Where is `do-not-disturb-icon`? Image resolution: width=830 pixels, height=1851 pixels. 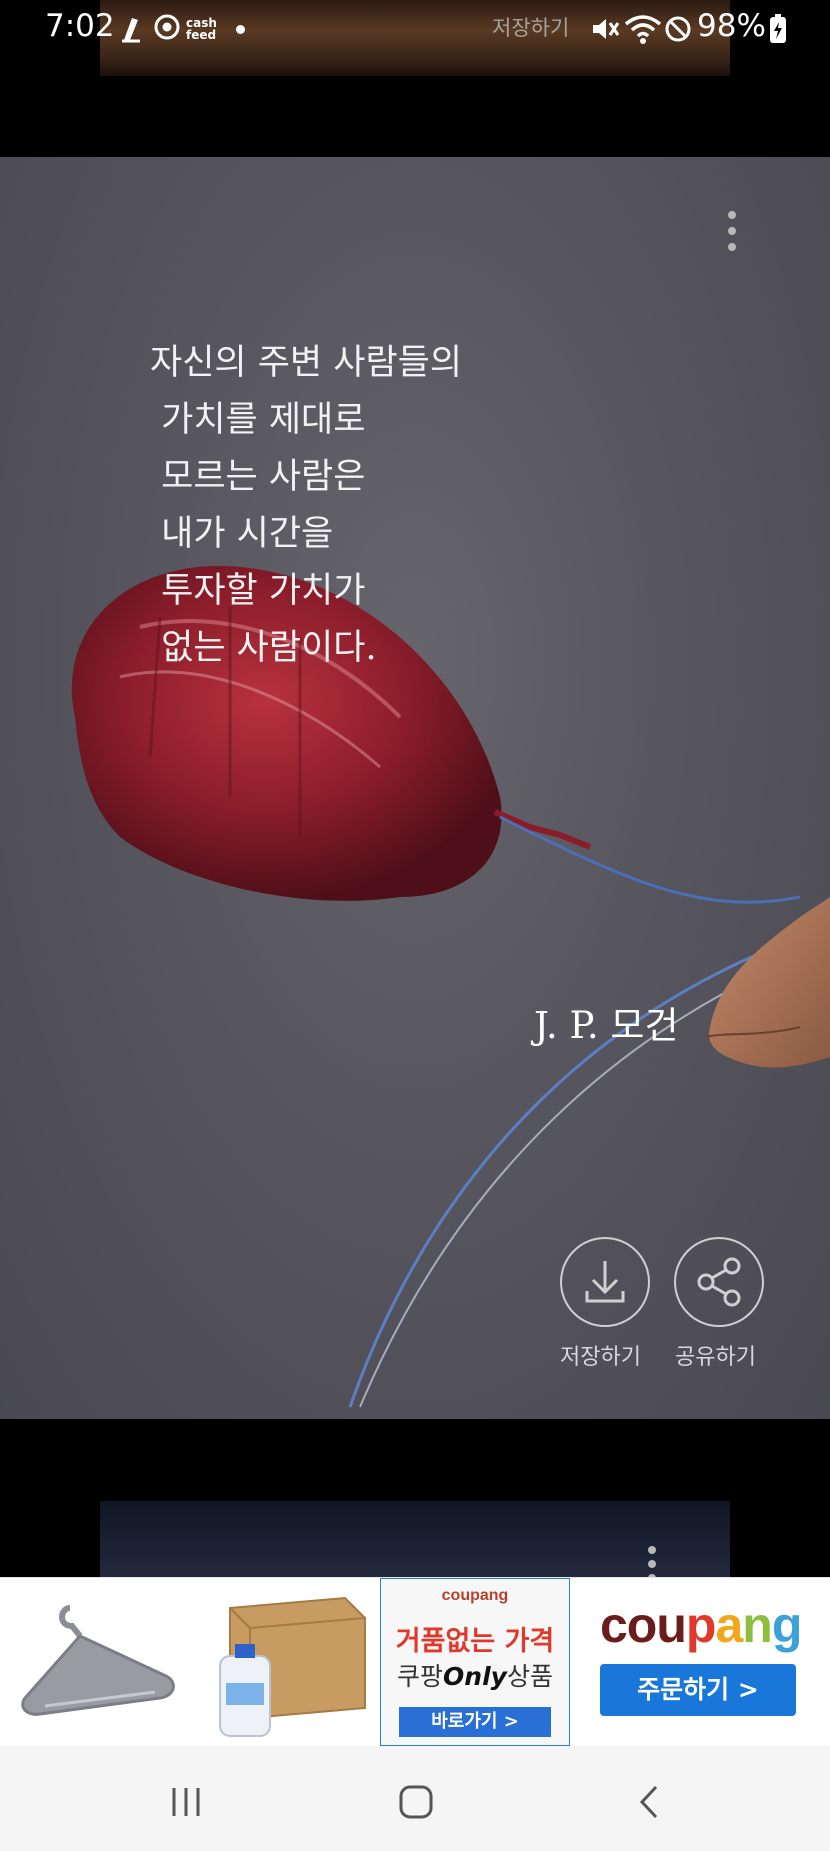
do-not-disturb-icon is located at coordinates (678, 32).